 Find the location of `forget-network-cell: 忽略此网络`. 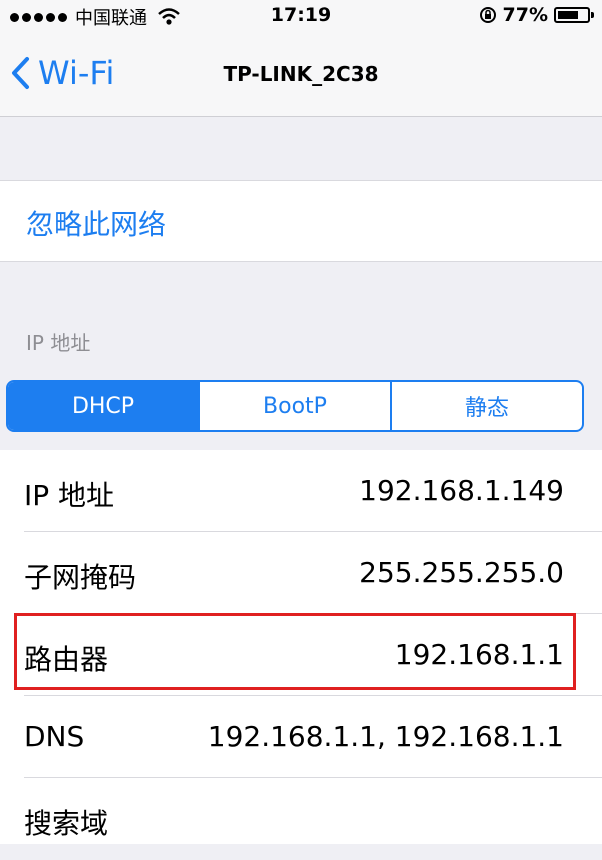

forget-network-cell: 忽略此网络 is located at coordinates (301, 221).